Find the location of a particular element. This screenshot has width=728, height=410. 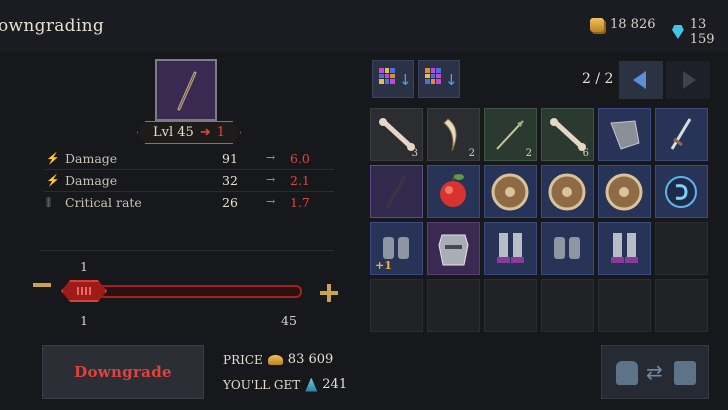

price-value: 83 609 is located at coordinates (310, 359).